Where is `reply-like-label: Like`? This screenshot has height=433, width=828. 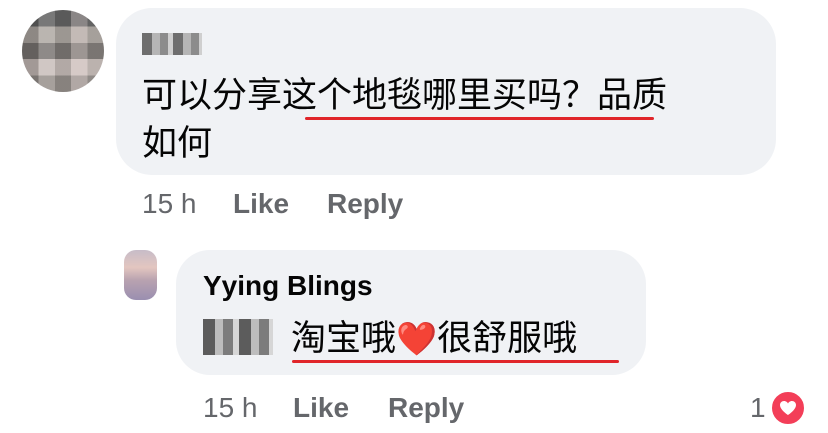
reply-like-label: Like is located at coordinates (321, 407).